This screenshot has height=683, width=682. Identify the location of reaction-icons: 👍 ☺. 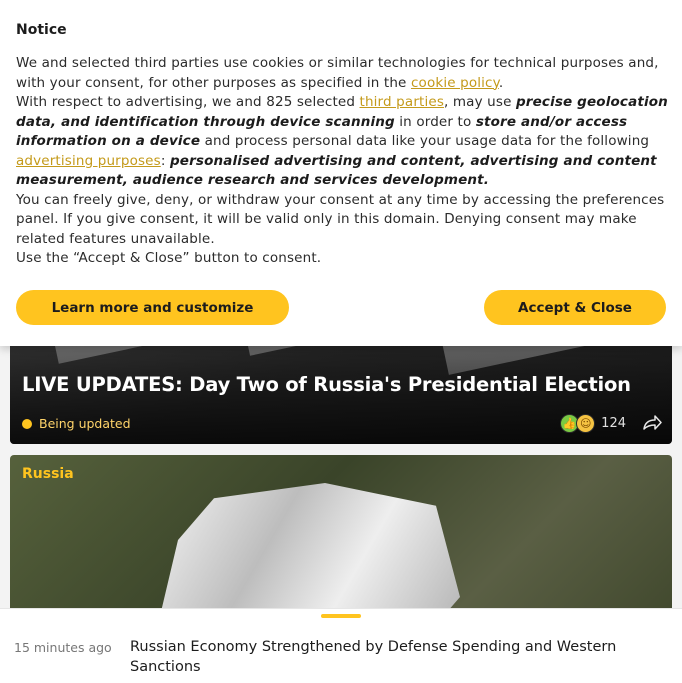
(578, 423).